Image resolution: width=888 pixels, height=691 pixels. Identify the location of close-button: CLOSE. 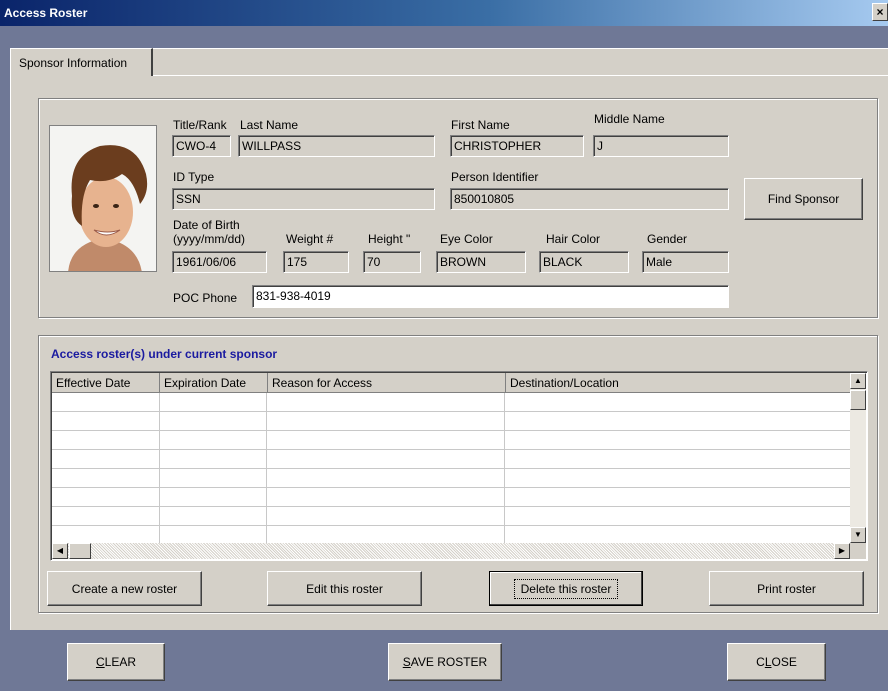
(776, 662).